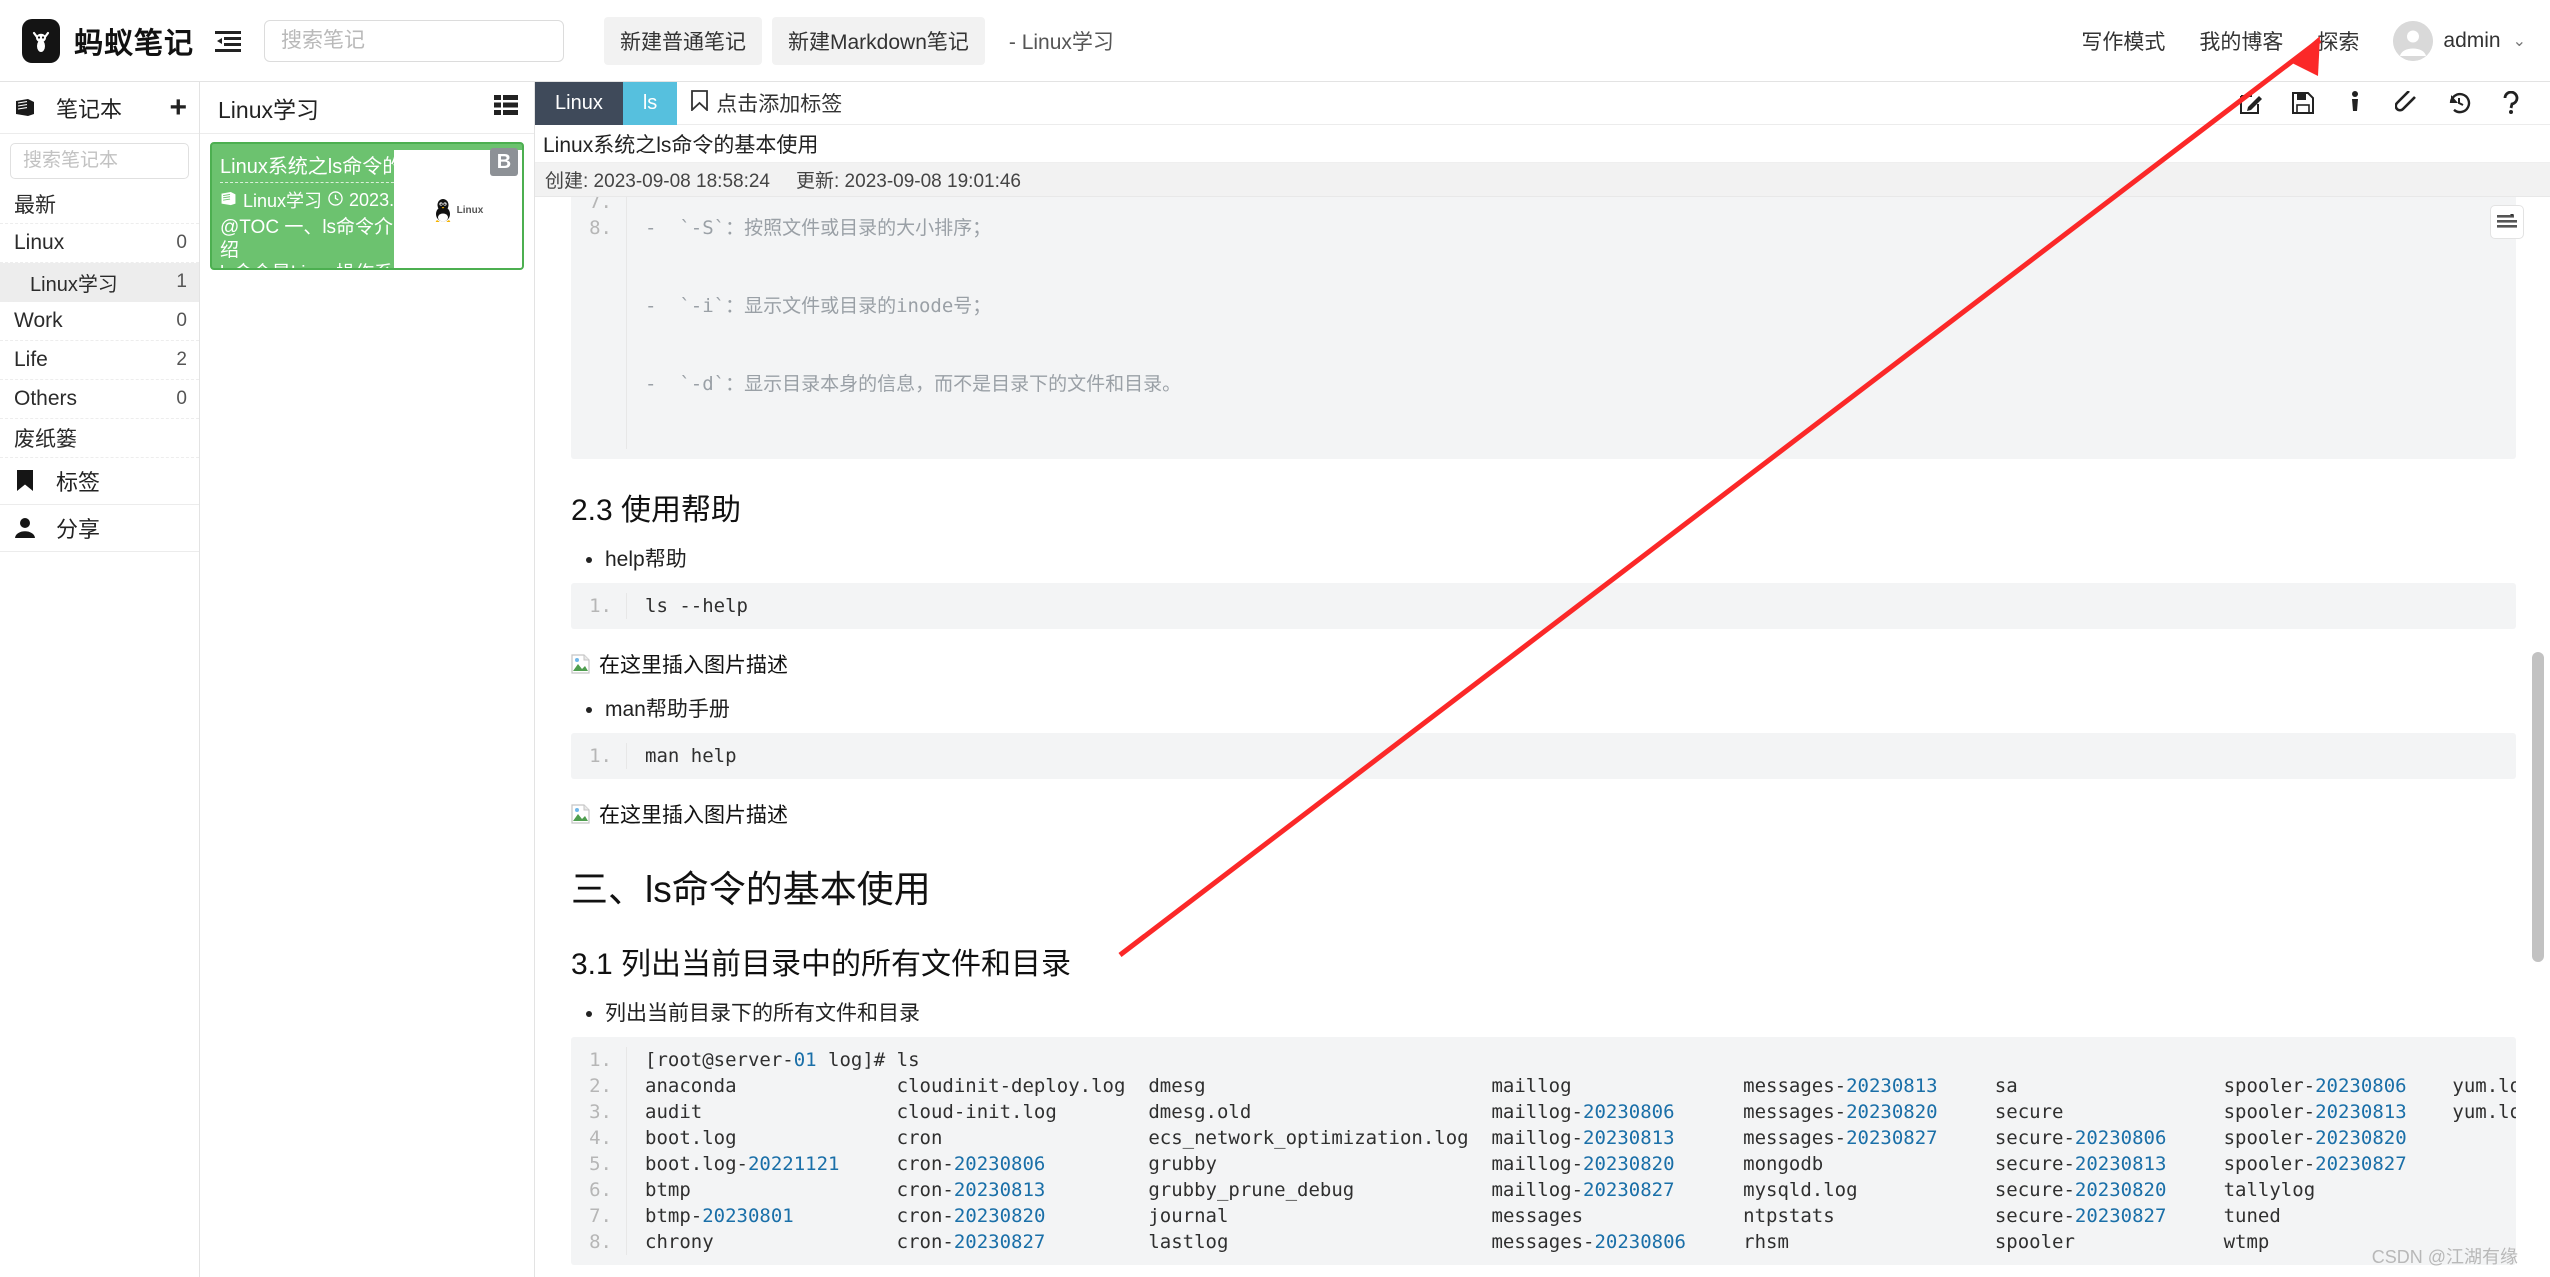 This screenshot has height=1277, width=2550. Describe the element at coordinates (600, 1190) in the screenshot. I see `code-line-number: 6.` at that location.